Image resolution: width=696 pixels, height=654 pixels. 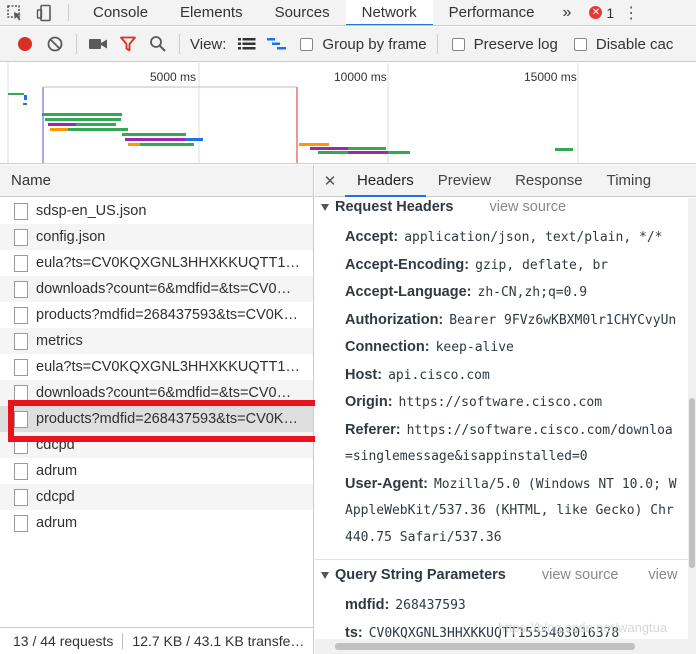 I want to click on header-value: https://software.cisco.com, so click(x=500, y=402).